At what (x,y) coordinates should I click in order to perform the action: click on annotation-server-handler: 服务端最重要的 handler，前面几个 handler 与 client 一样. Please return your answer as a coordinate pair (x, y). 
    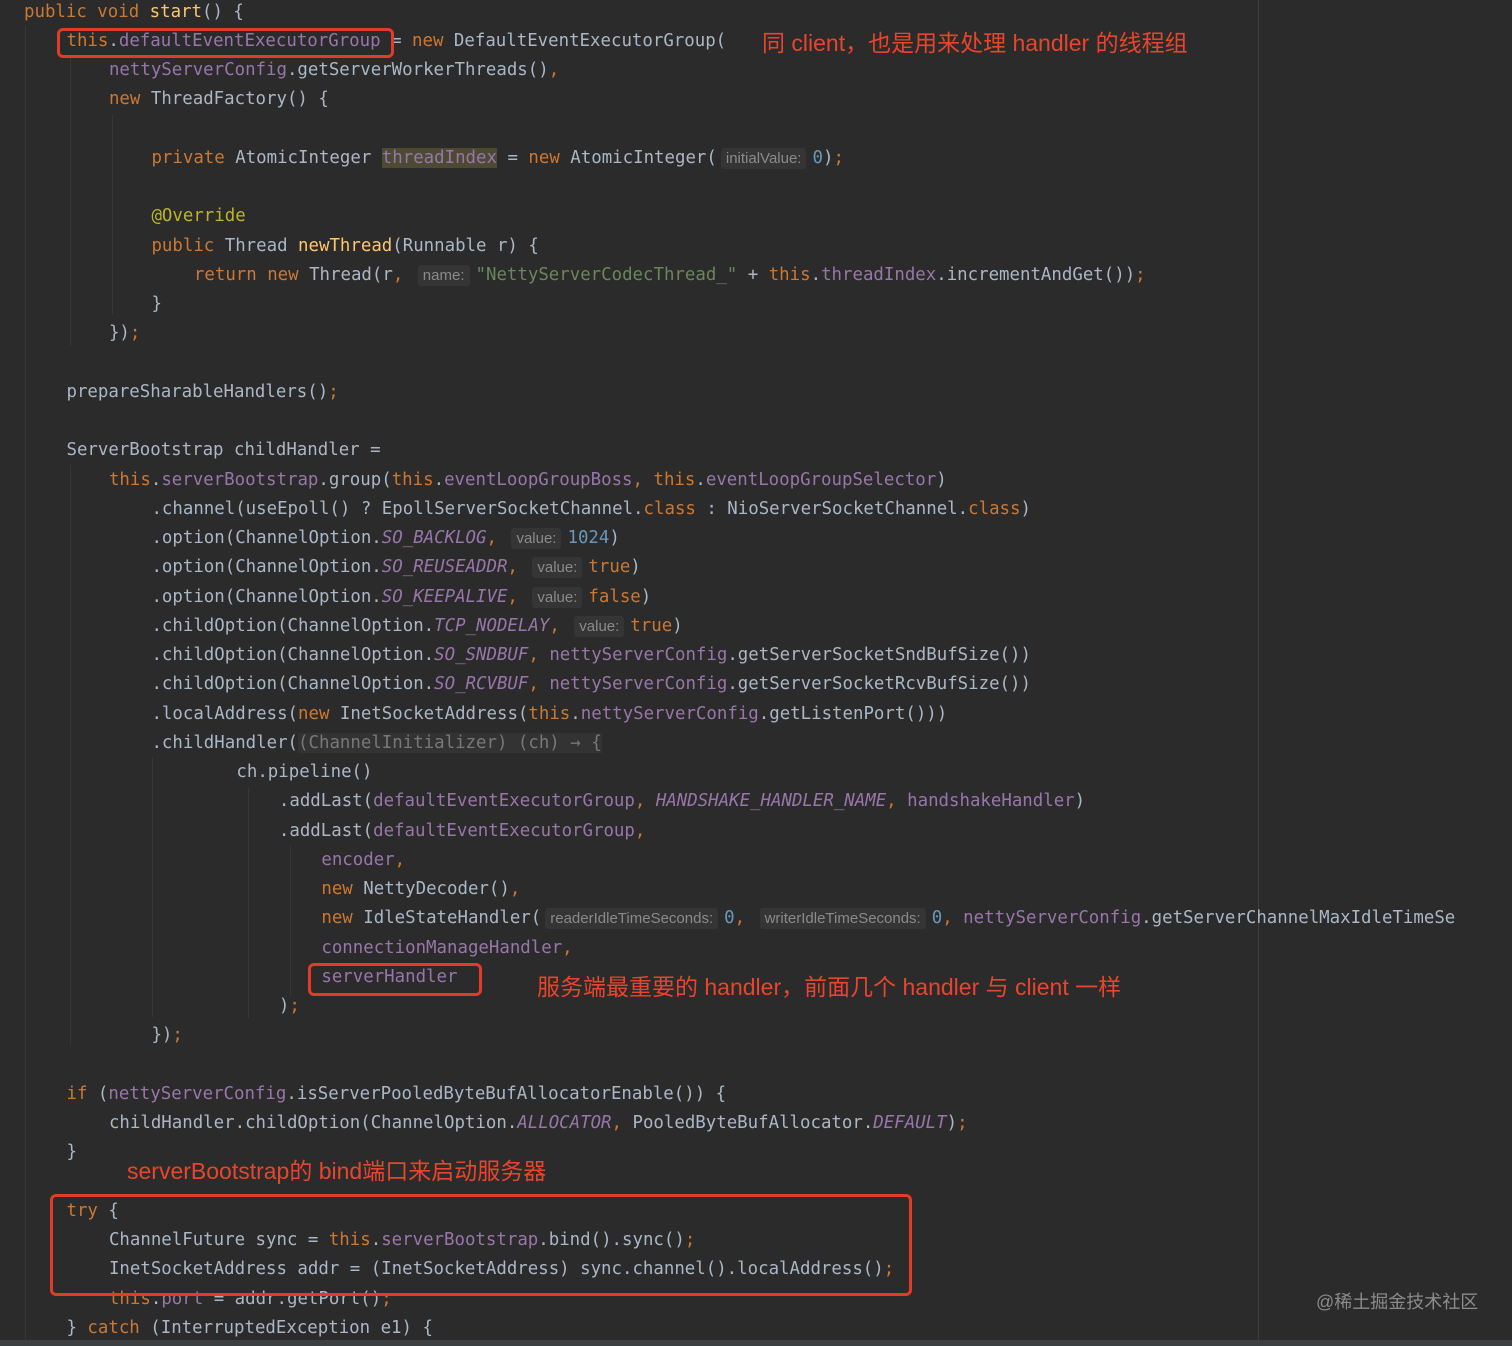
    Looking at the image, I should click on (829, 987).